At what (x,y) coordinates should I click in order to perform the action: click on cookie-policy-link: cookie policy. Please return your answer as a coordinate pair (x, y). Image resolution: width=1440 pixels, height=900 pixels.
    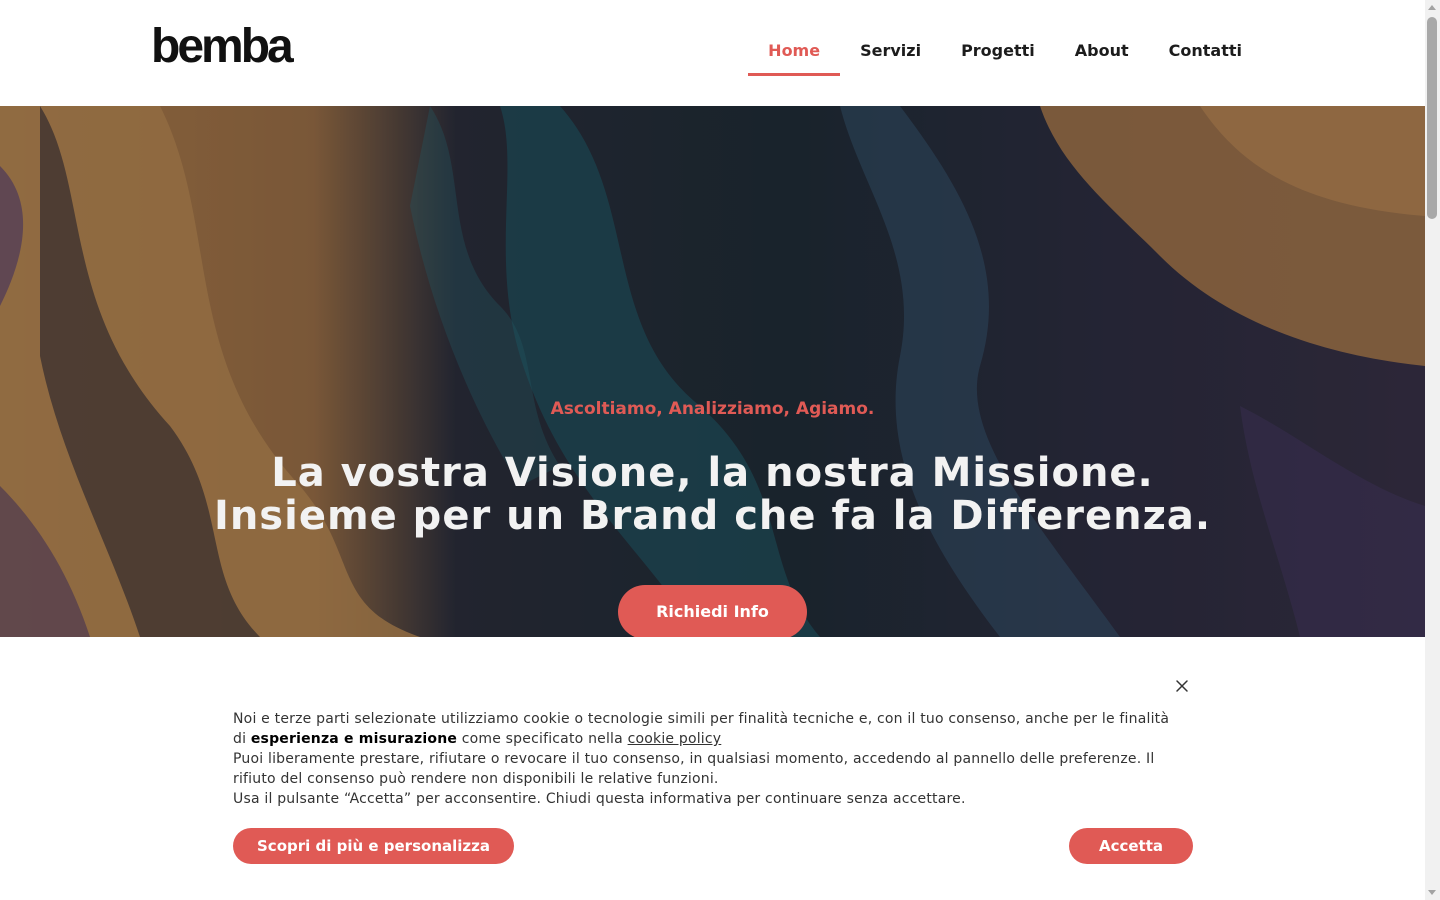
    Looking at the image, I should click on (675, 739).